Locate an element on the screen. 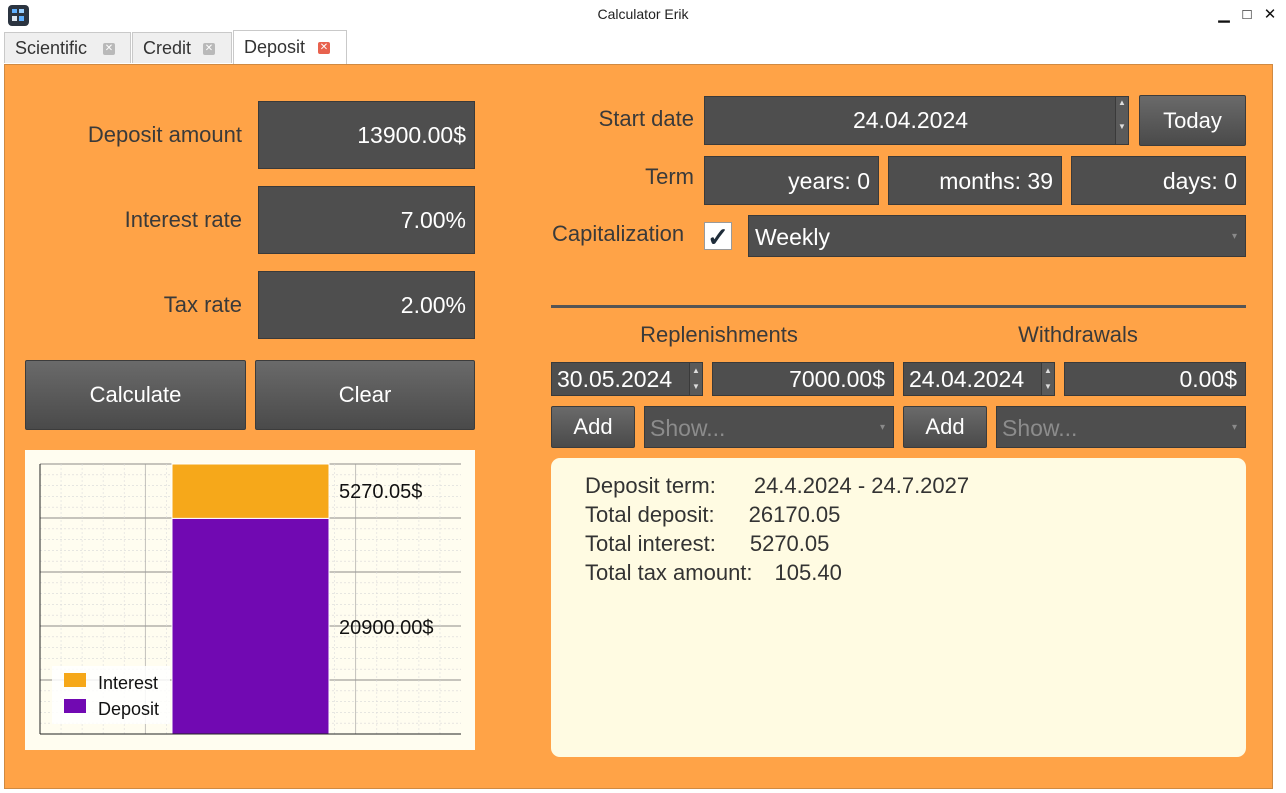 The height and width of the screenshot is (793, 1286). result-total-deposit: Total deposit: 26170.05 is located at coordinates (712, 515).